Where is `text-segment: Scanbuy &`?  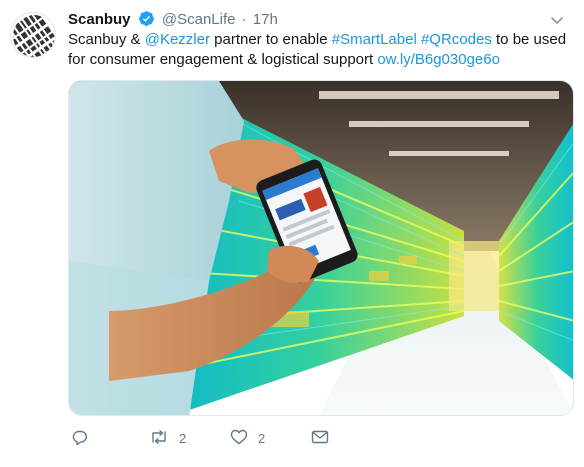 text-segment: Scanbuy & is located at coordinates (106, 39).